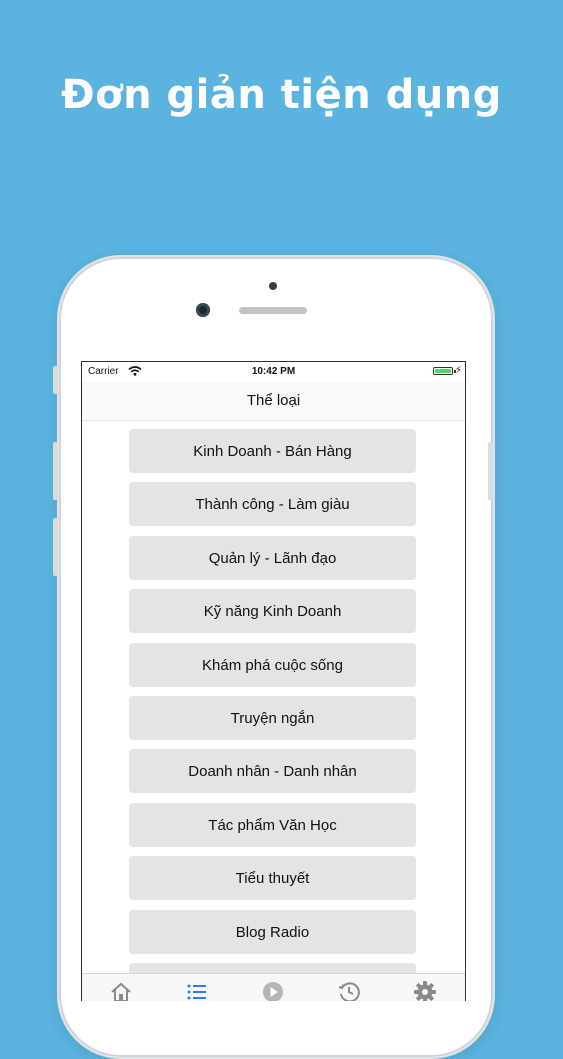 Image resolution: width=563 pixels, height=1059 pixels. I want to click on status-bar: Carrier 10:42 PM ⚡, so click(273, 372).